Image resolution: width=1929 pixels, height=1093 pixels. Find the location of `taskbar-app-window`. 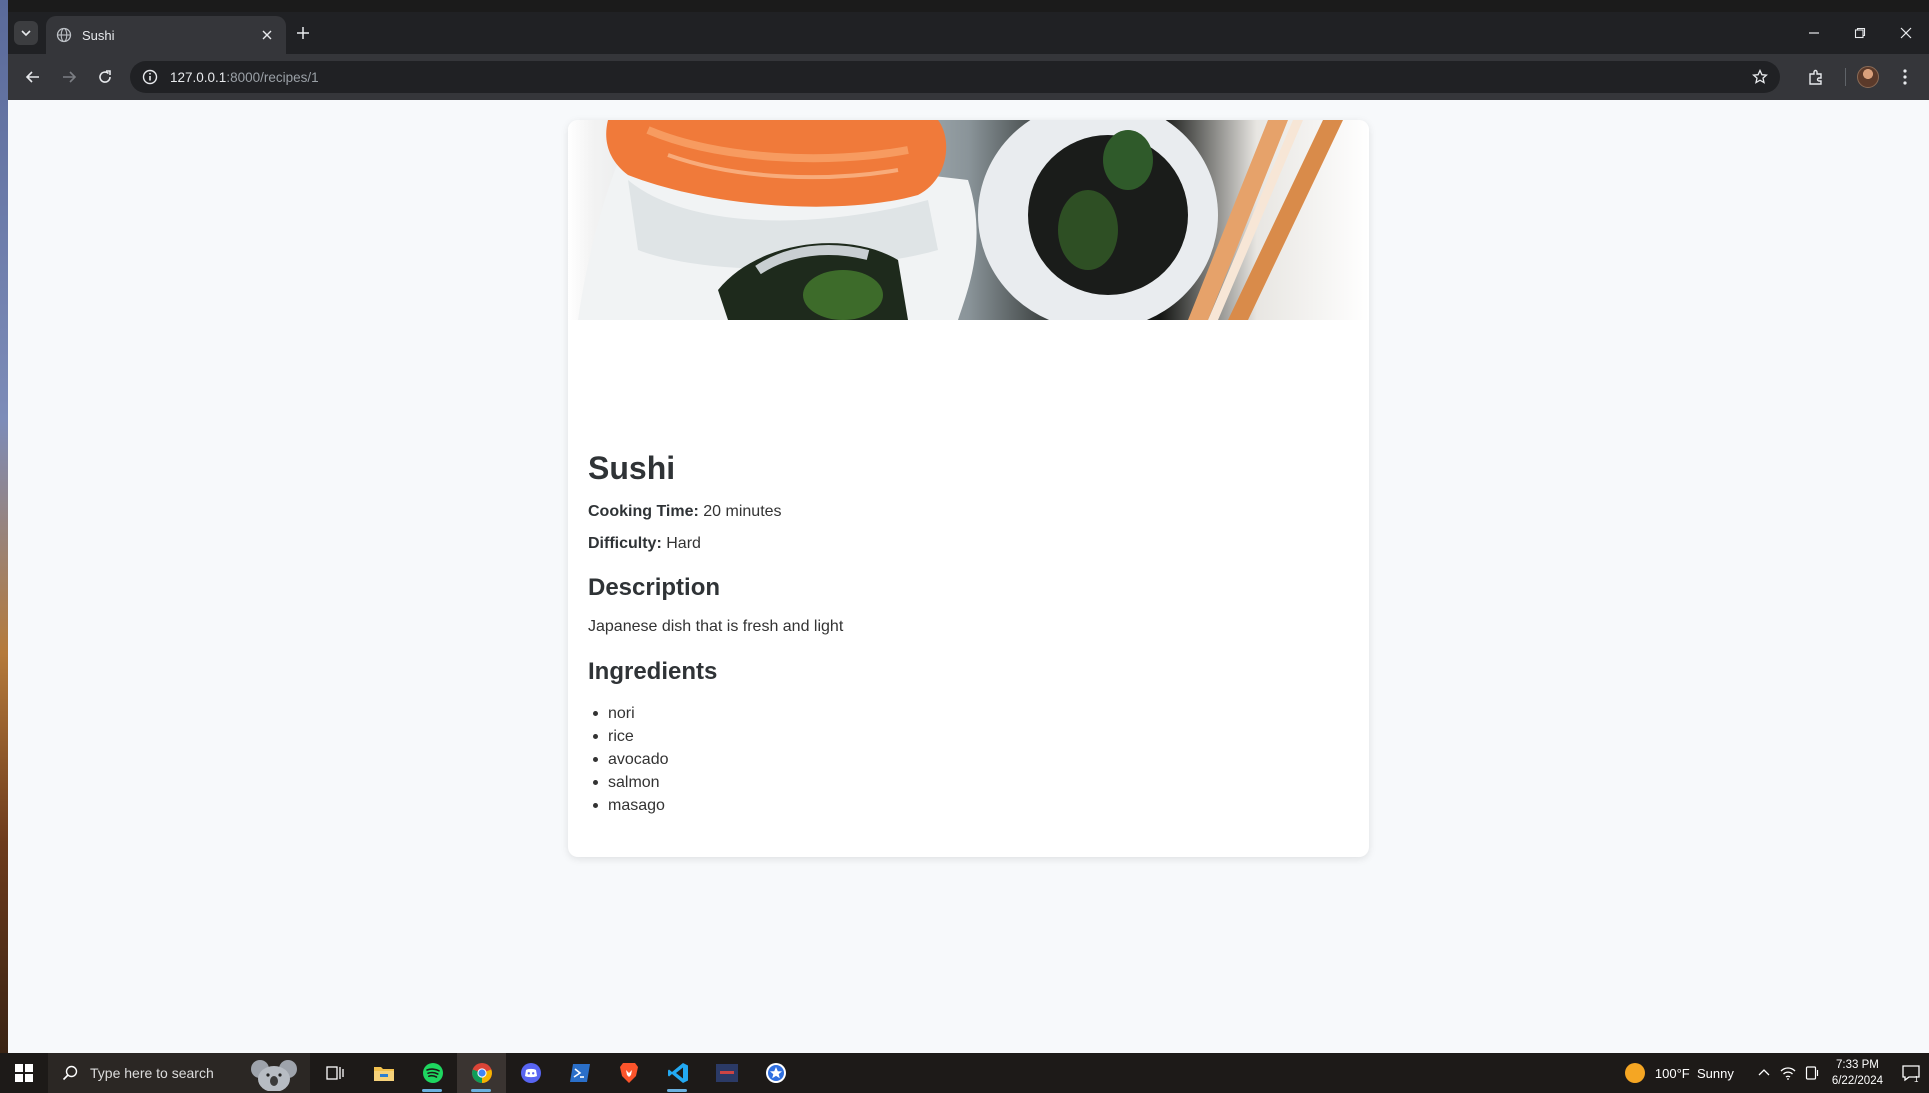

taskbar-app-window is located at coordinates (726, 1073).